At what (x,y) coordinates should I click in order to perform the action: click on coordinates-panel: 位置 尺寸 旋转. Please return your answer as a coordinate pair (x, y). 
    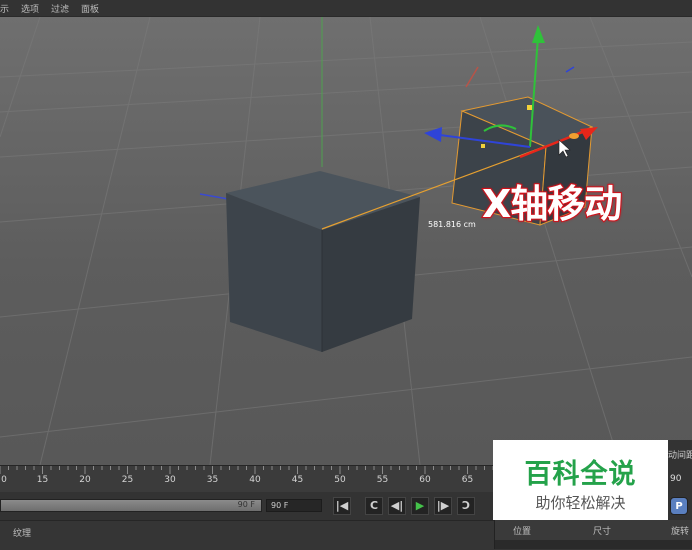
    Looking at the image, I should click on (593, 534).